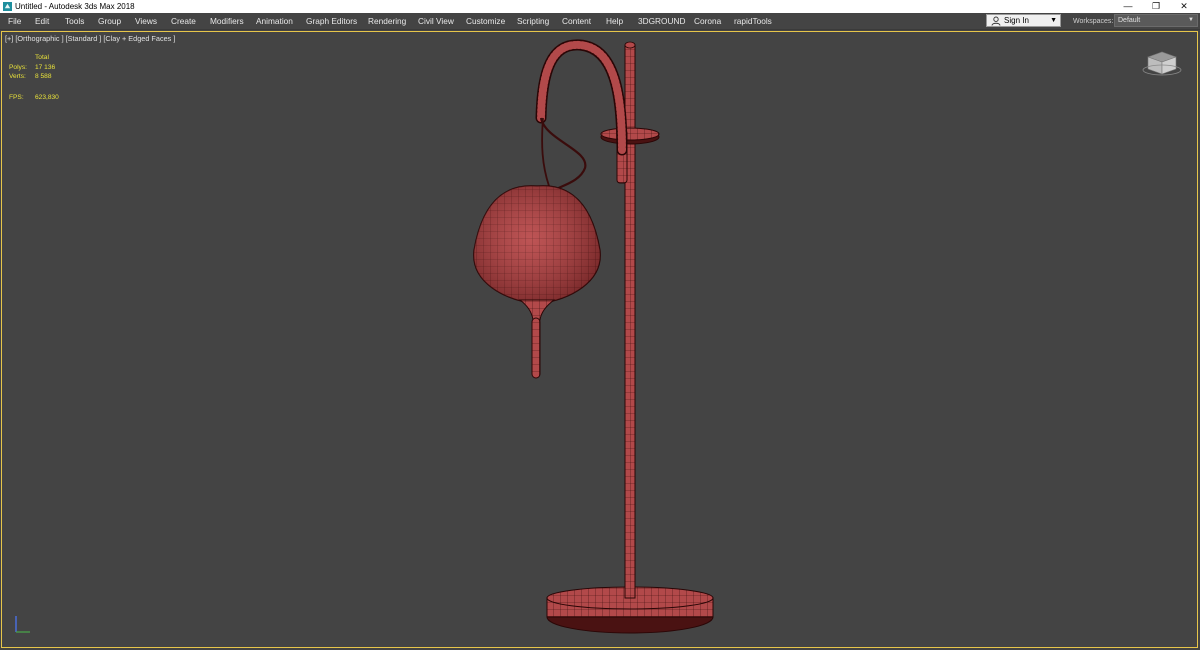 This screenshot has width=1200, height=650. I want to click on axis-tripod-icon, so click(22, 624).